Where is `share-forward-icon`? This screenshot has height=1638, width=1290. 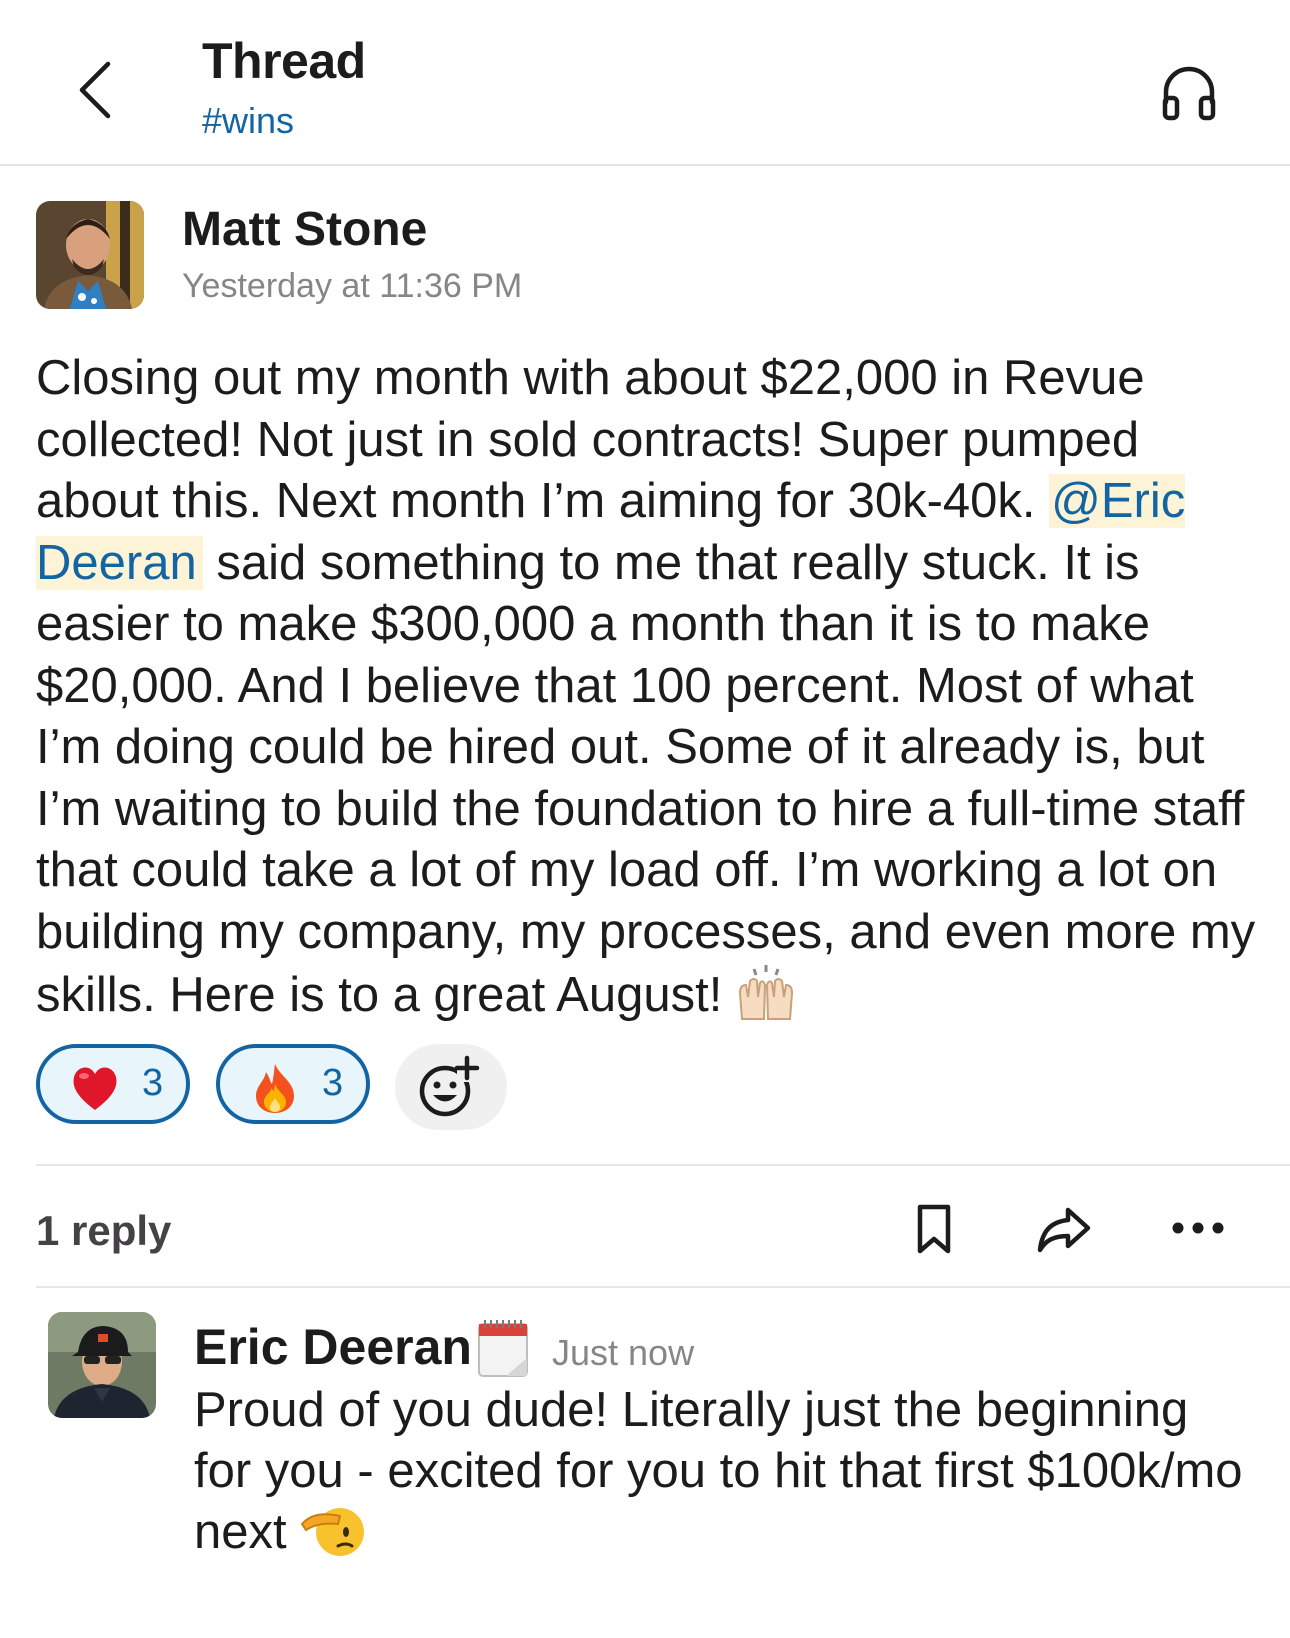
share-forward-icon is located at coordinates (1064, 1229).